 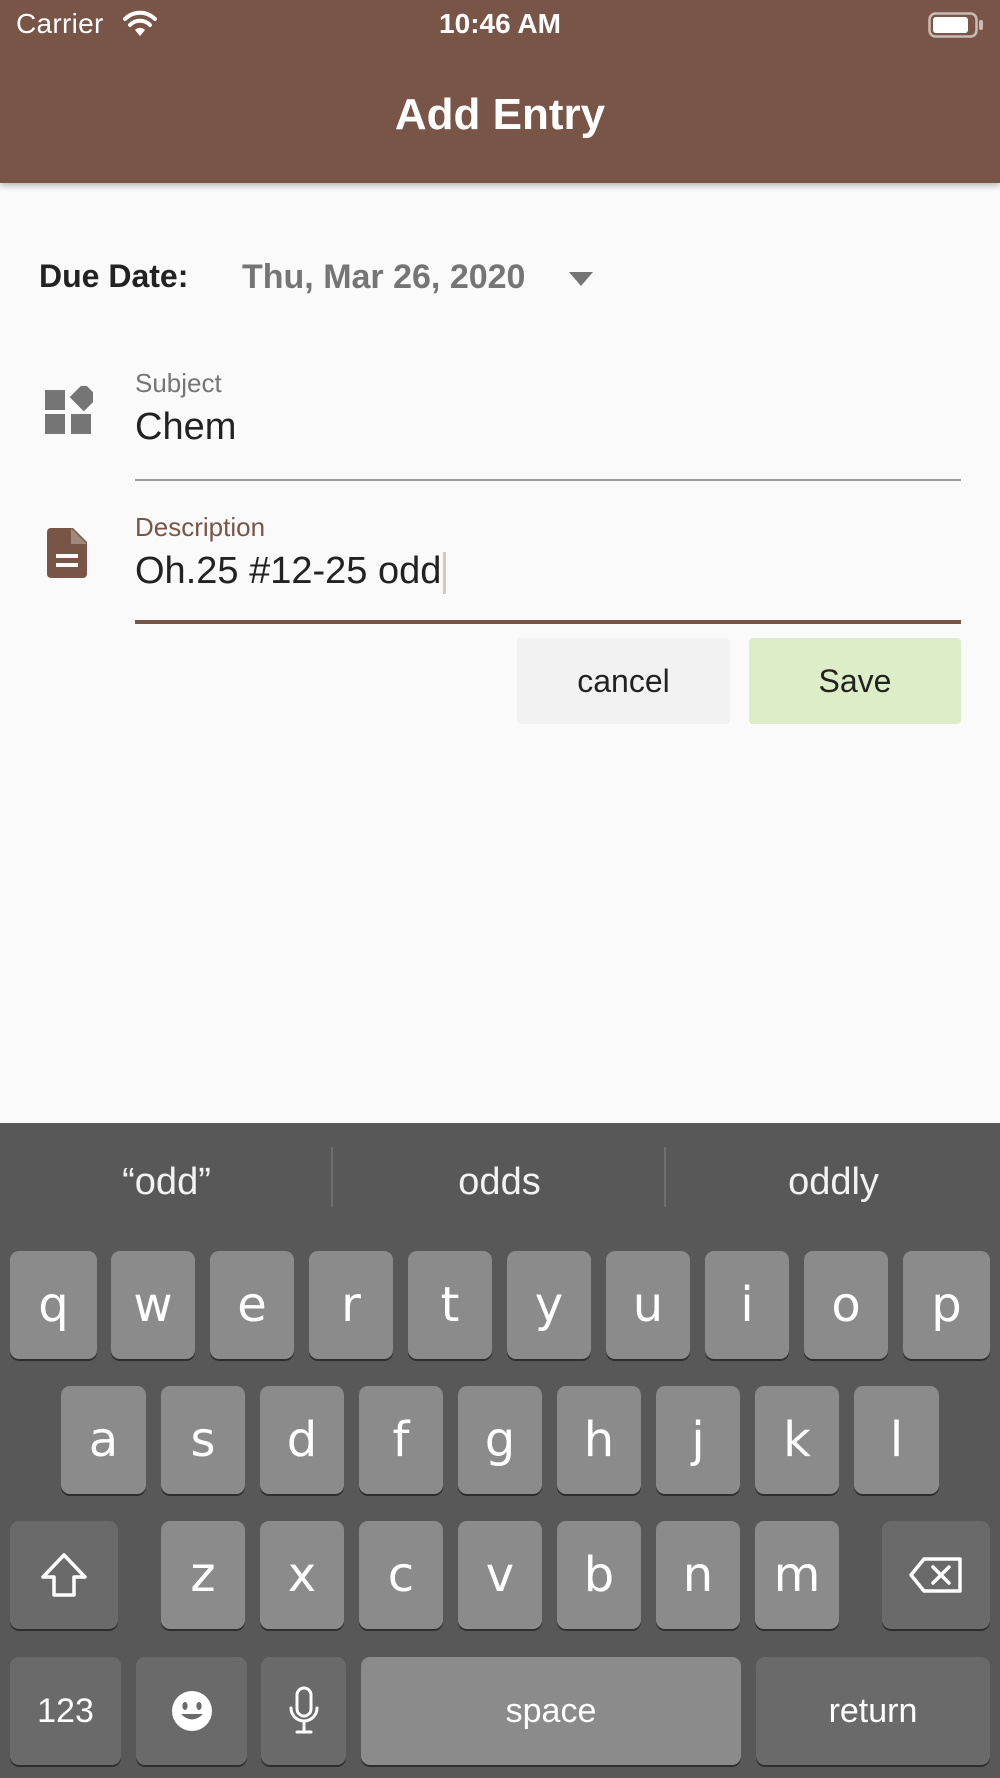 I want to click on due-date-dropdown: Thu, Mar 26, 2020, so click(x=383, y=277).